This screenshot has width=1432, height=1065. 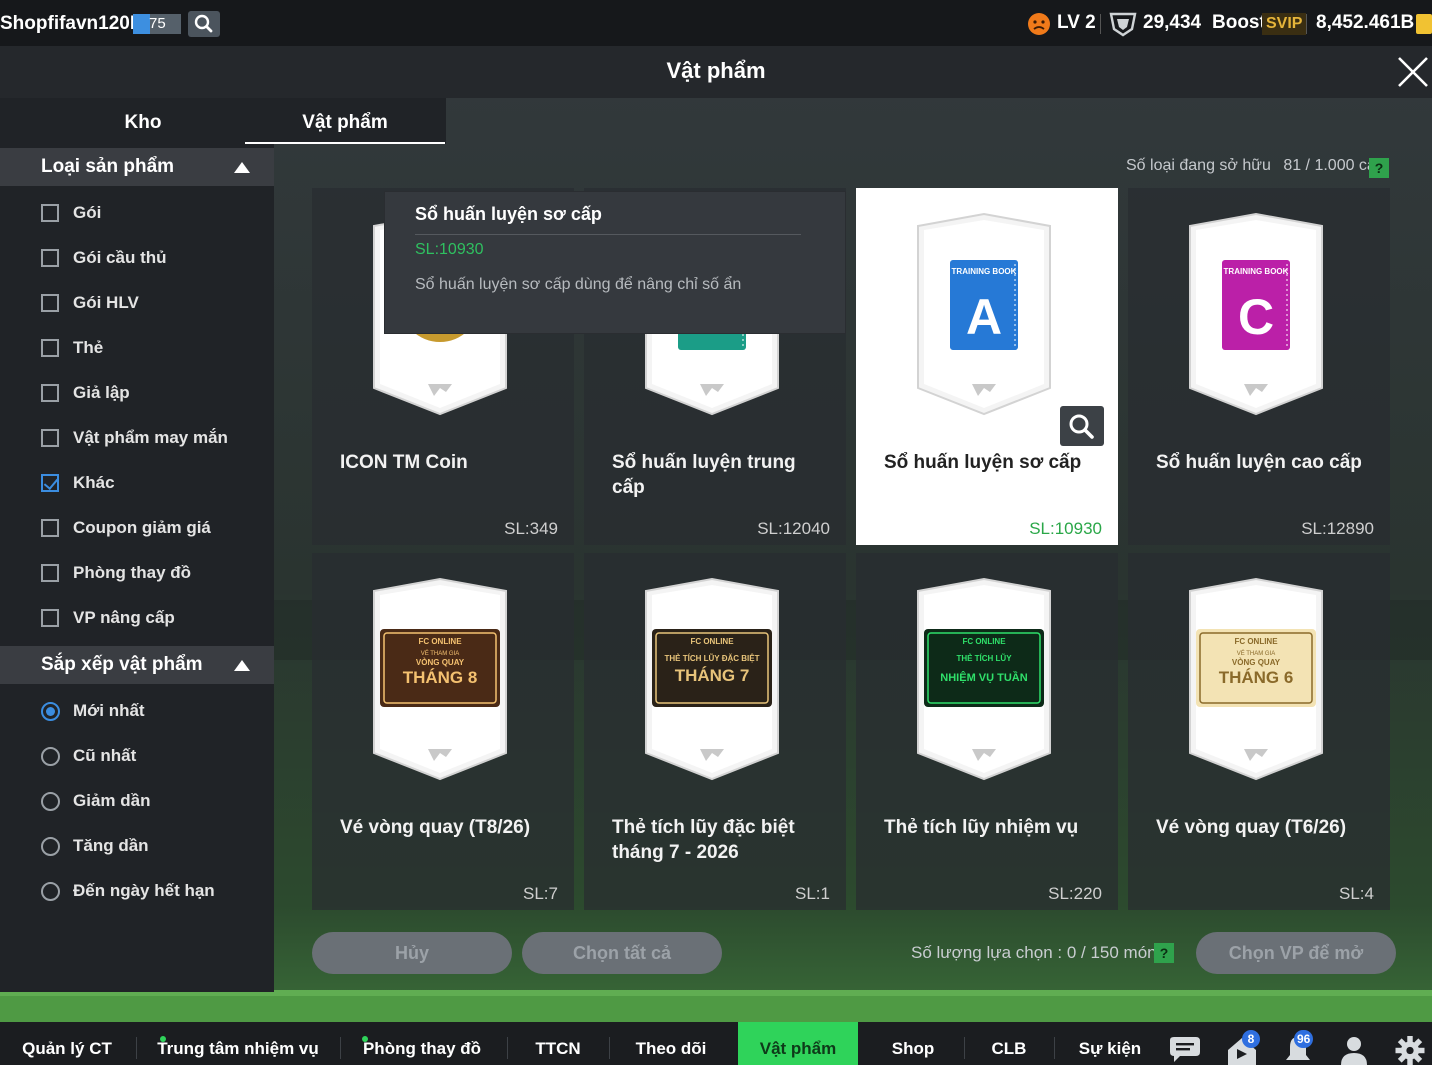 What do you see at coordinates (1296, 953) in the screenshot?
I see `open-items-button: Chọn VP để mở` at bounding box center [1296, 953].